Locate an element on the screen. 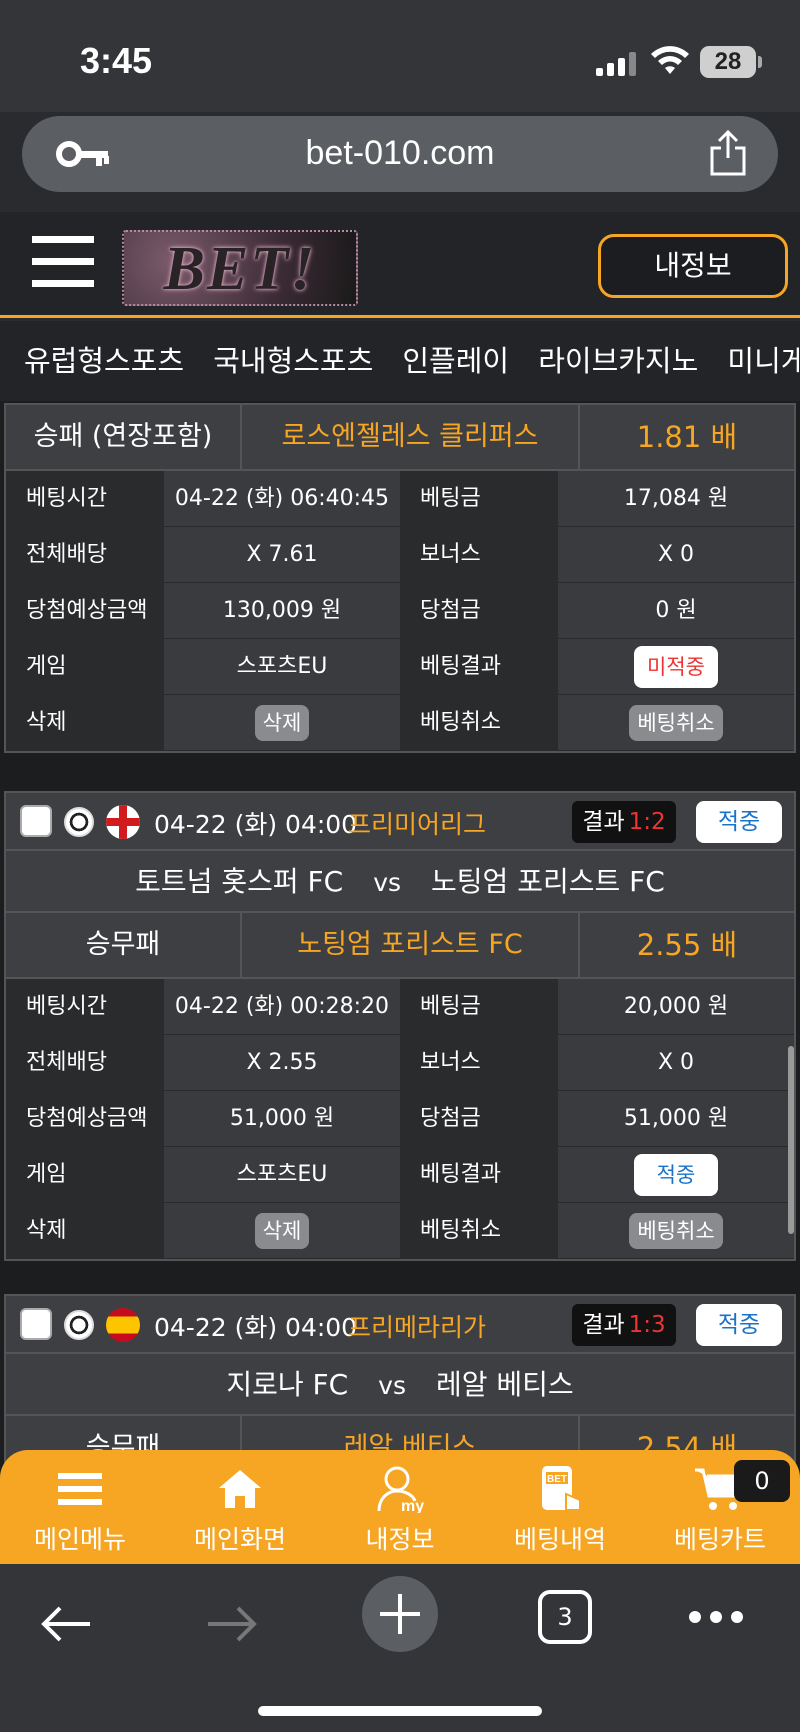 The width and height of the screenshot is (800, 1732). value-total-odds: X 2.55 is located at coordinates (282, 1062).